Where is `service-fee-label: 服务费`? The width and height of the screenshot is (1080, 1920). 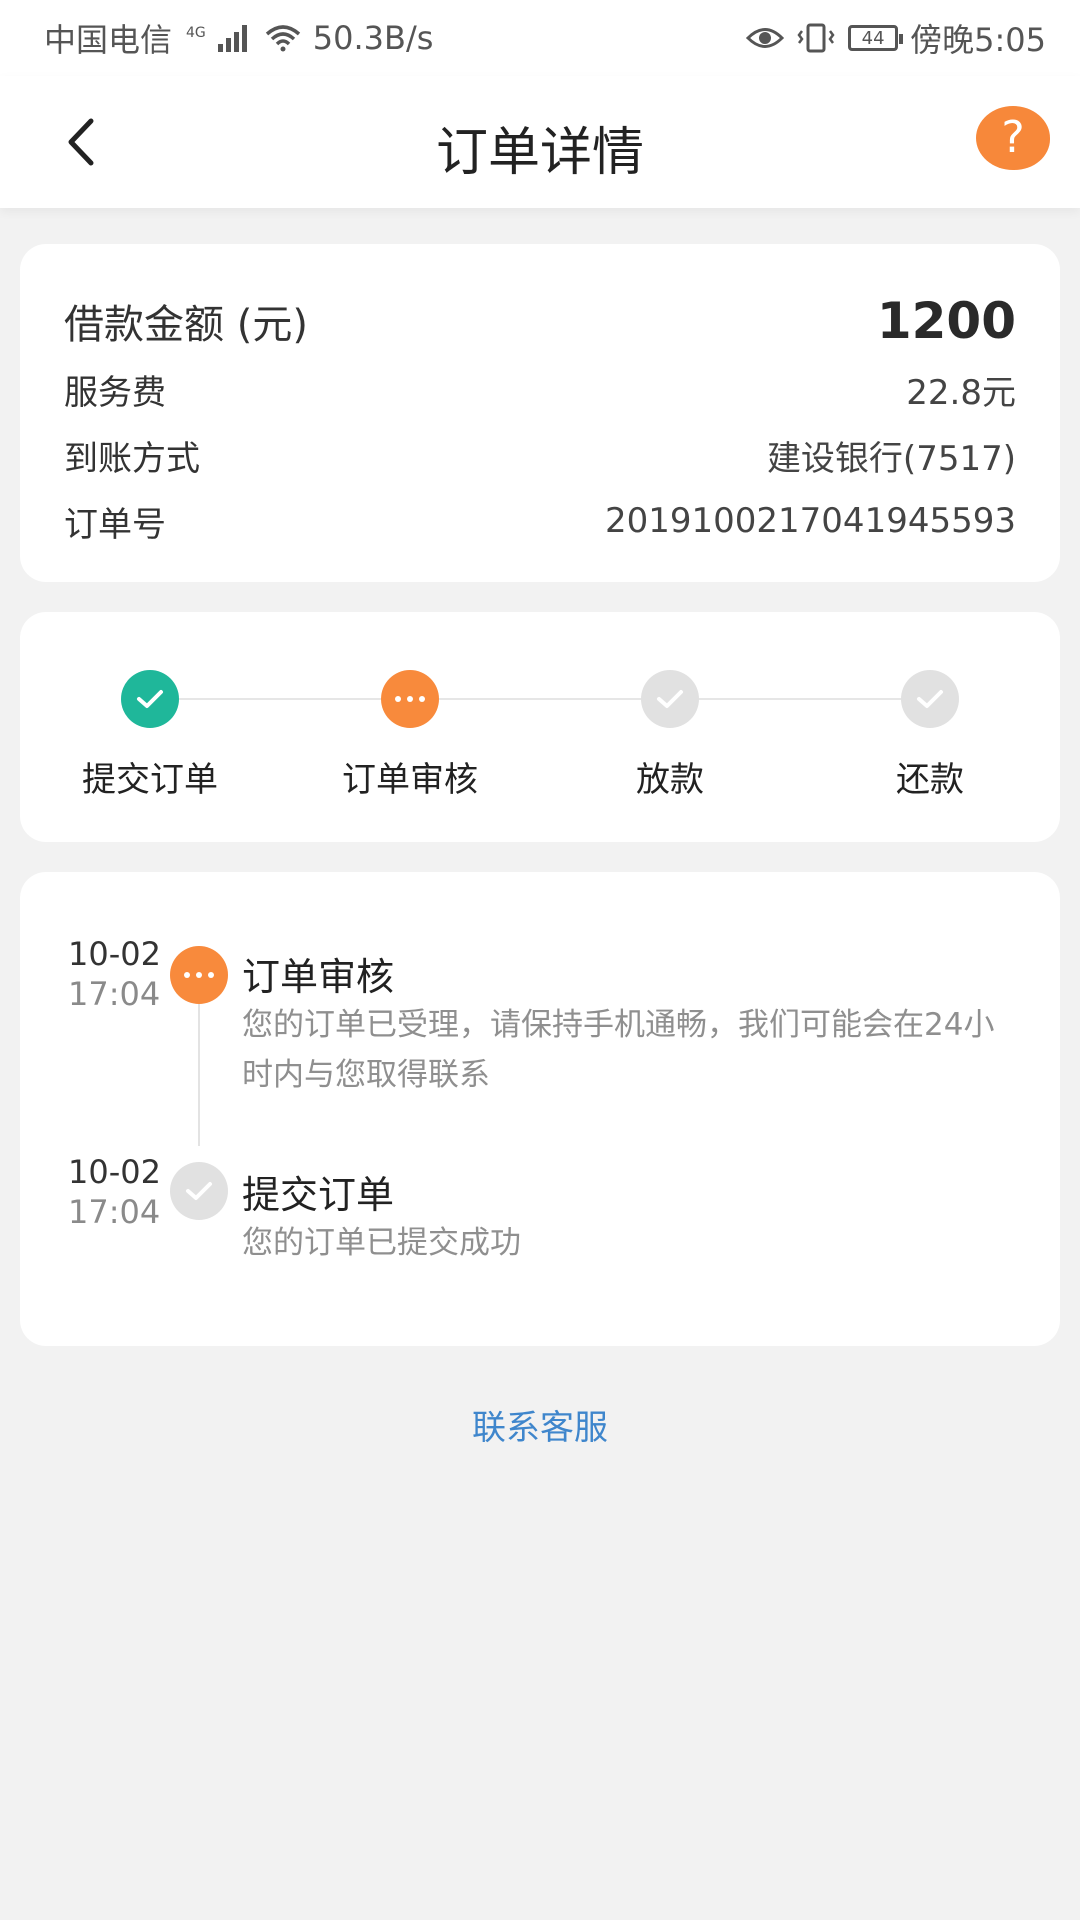 service-fee-label: 服务费 is located at coordinates (115, 392).